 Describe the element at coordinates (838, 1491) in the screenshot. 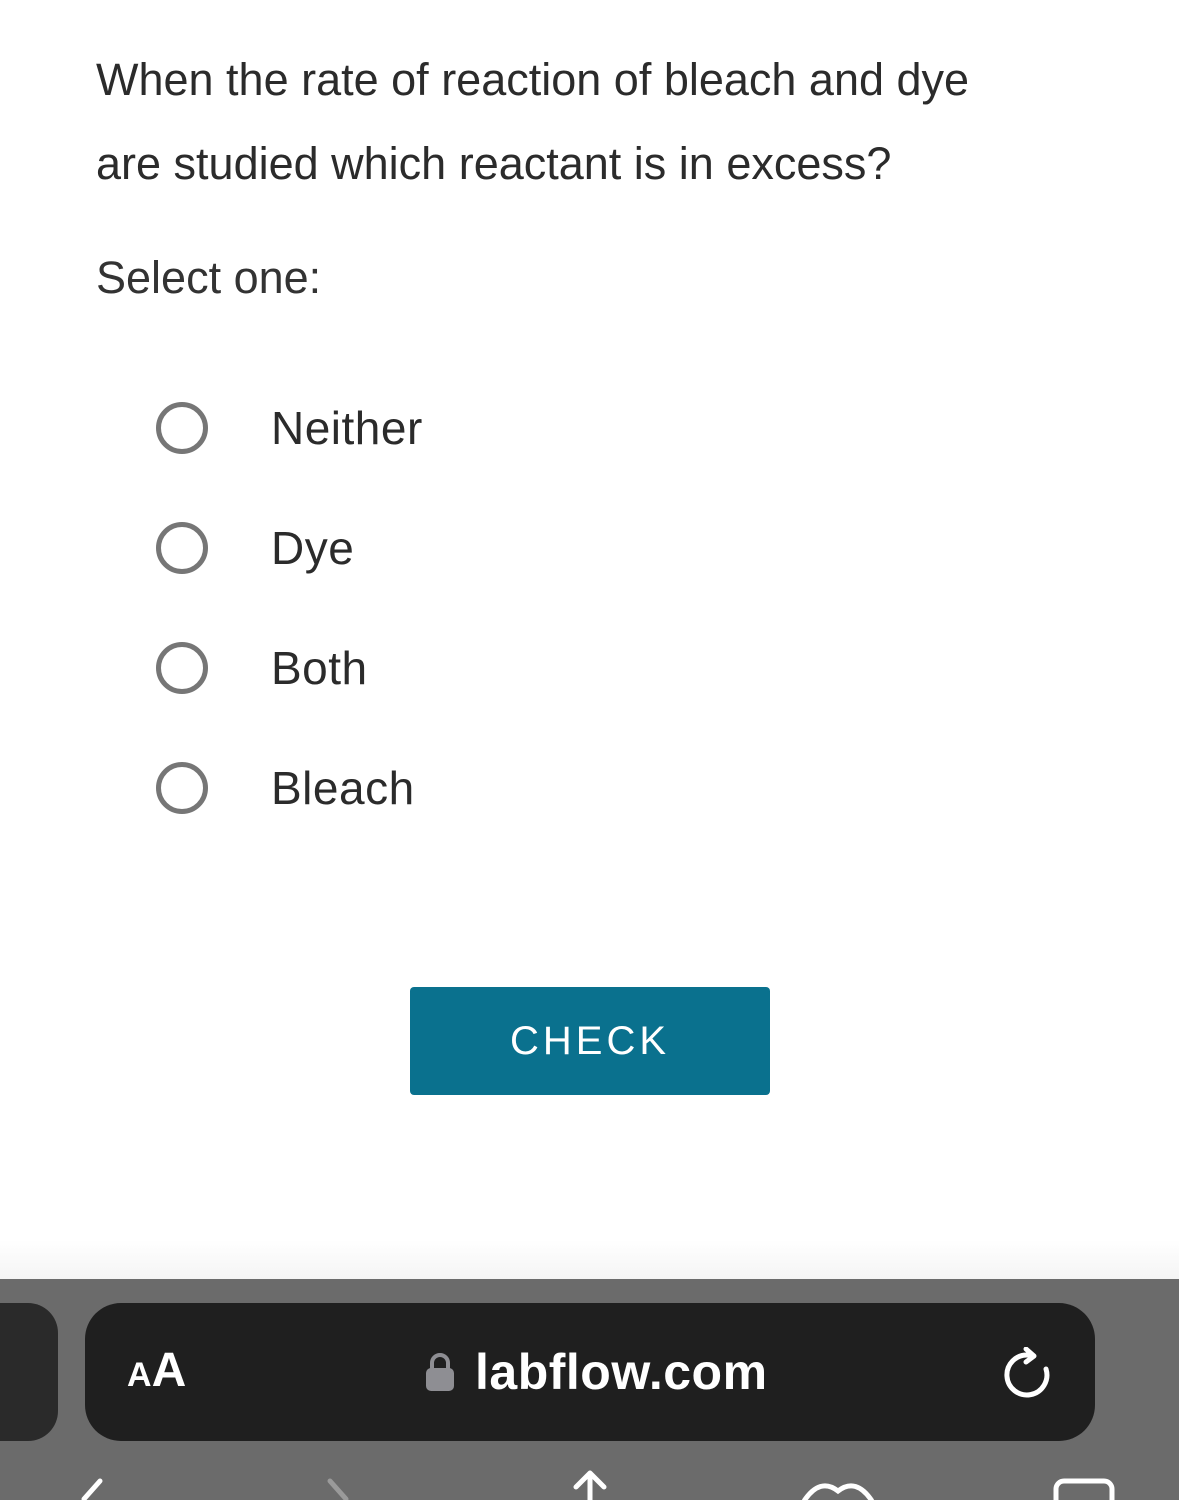

I see `bookmarks-icon` at that location.